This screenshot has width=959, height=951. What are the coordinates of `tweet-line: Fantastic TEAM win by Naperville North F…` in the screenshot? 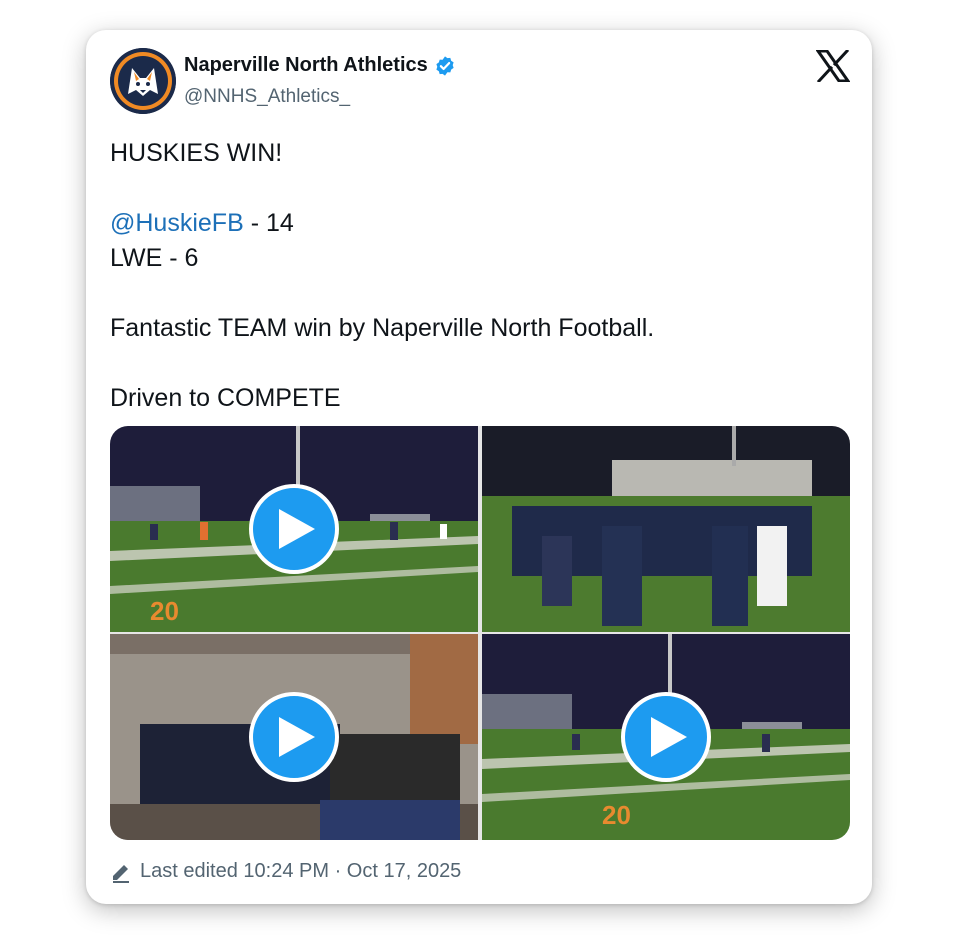 It's located at (382, 328).